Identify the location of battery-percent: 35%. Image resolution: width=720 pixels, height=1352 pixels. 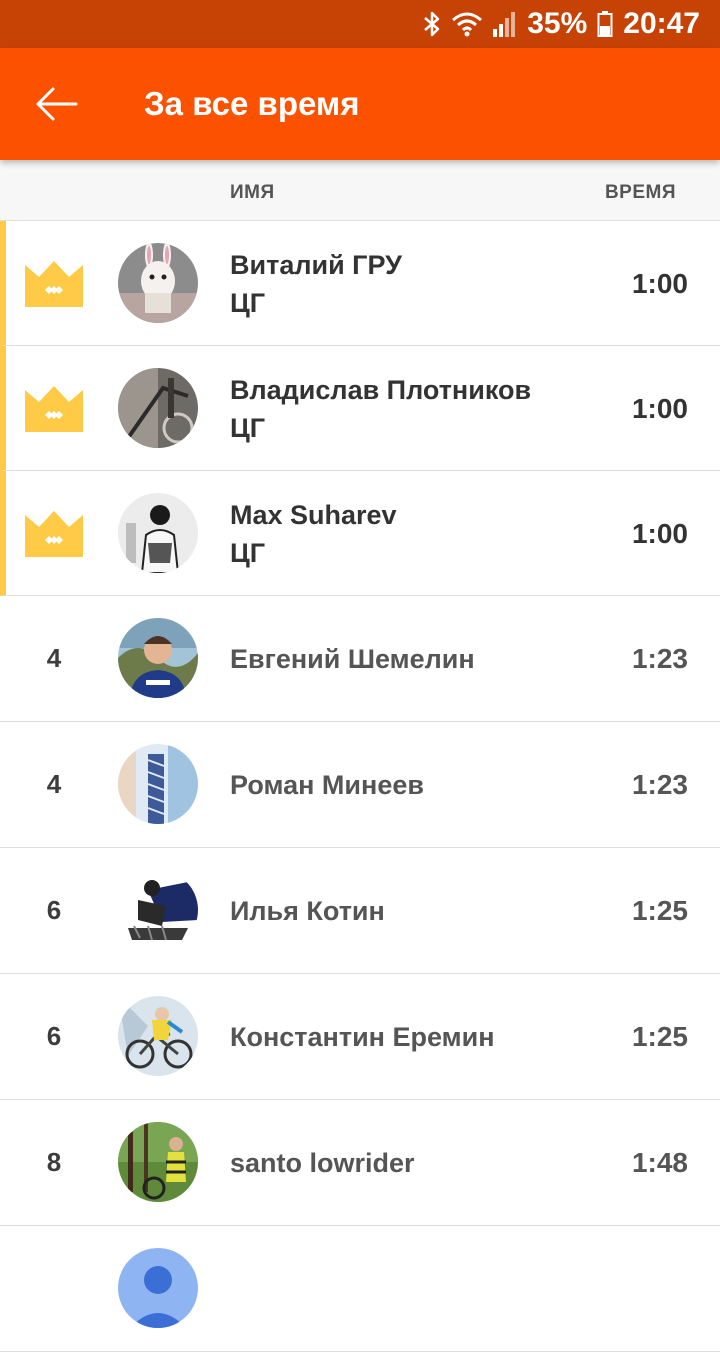
(557, 23).